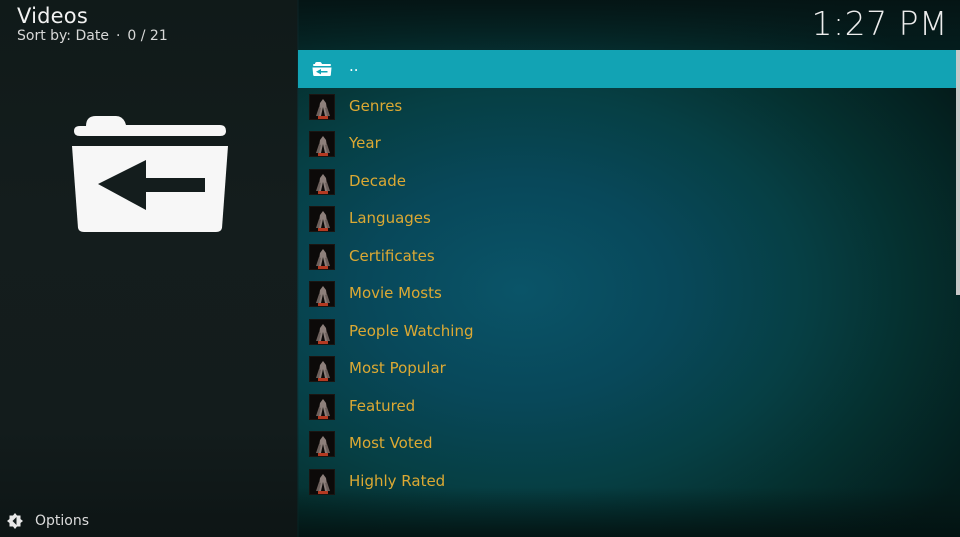  I want to click on folder-up-icon, so click(322, 69).